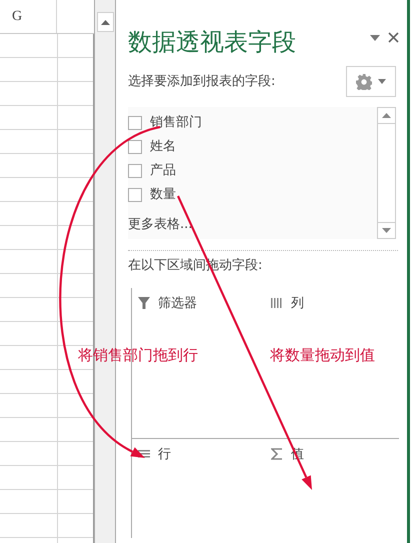 The width and height of the screenshot is (417, 543). I want to click on area-label: 筛选器, so click(177, 303).